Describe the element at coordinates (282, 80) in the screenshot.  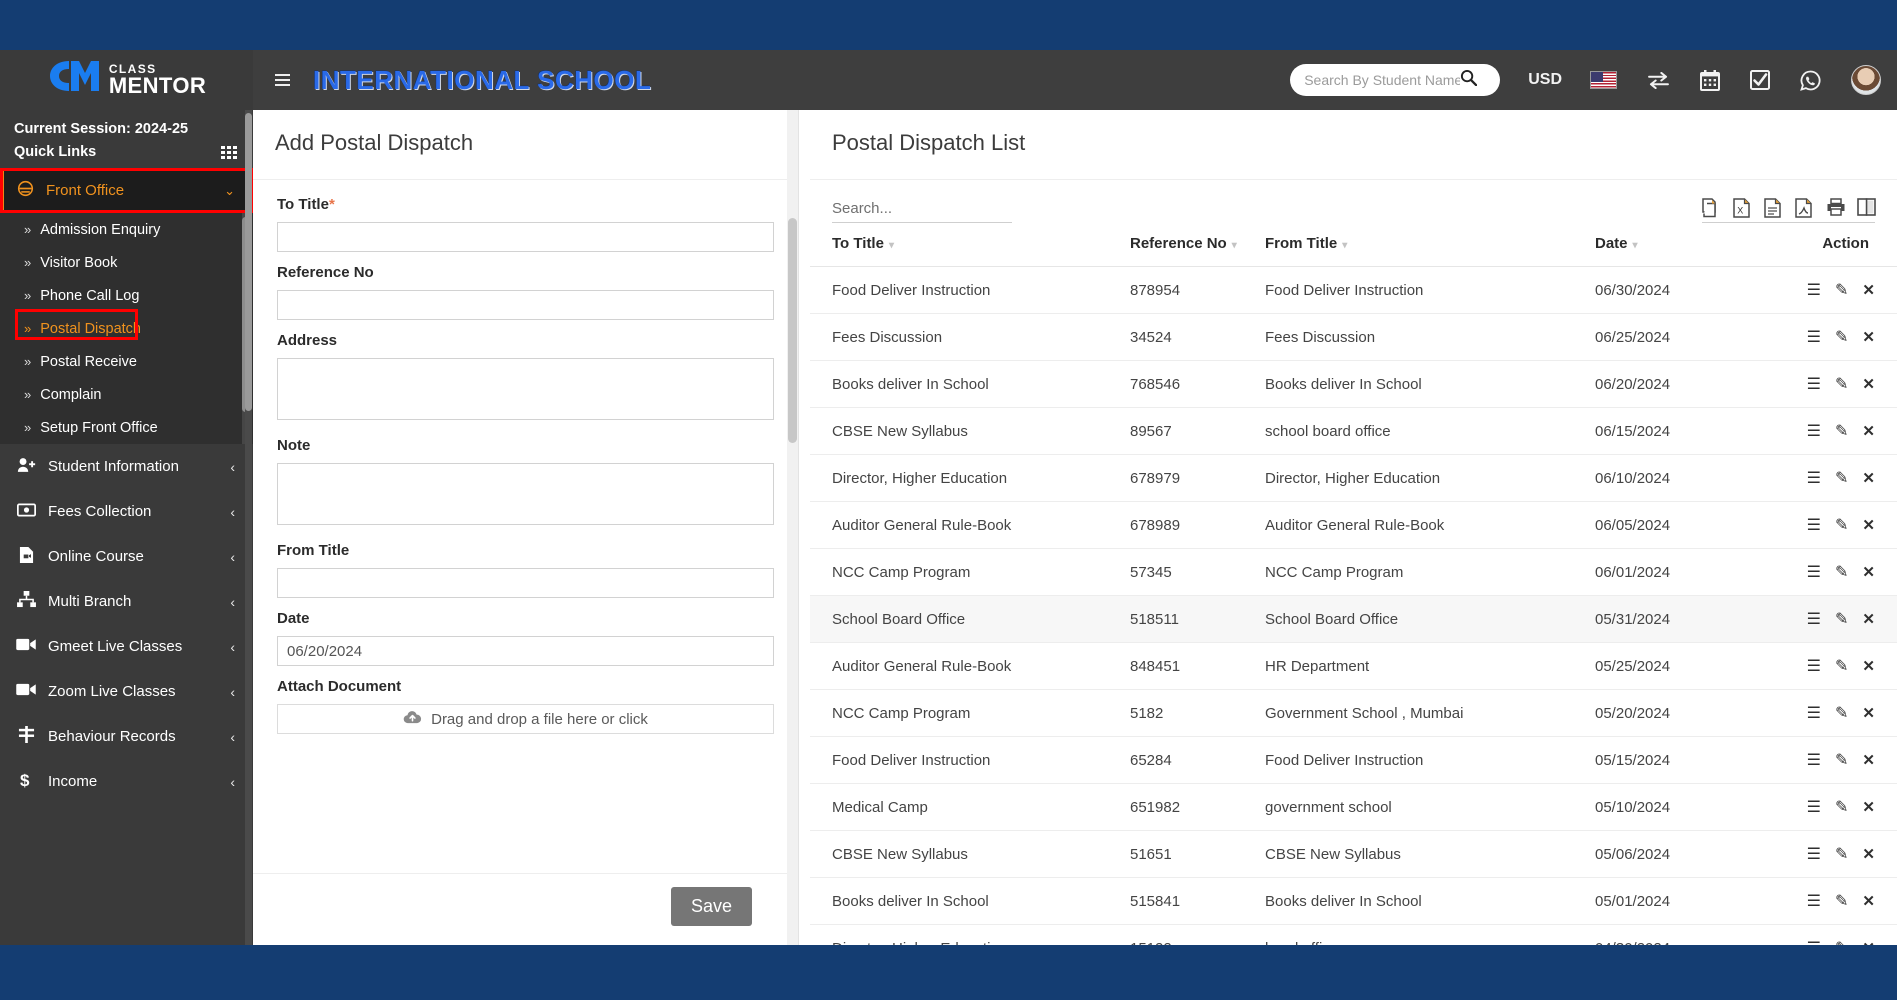
I see `hamburger-icon` at that location.